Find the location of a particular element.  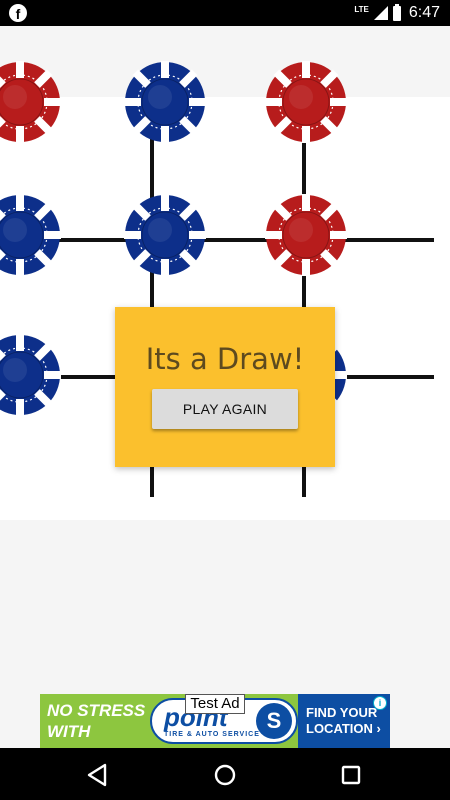

result-title: Its a Draw! is located at coordinates (225, 359).